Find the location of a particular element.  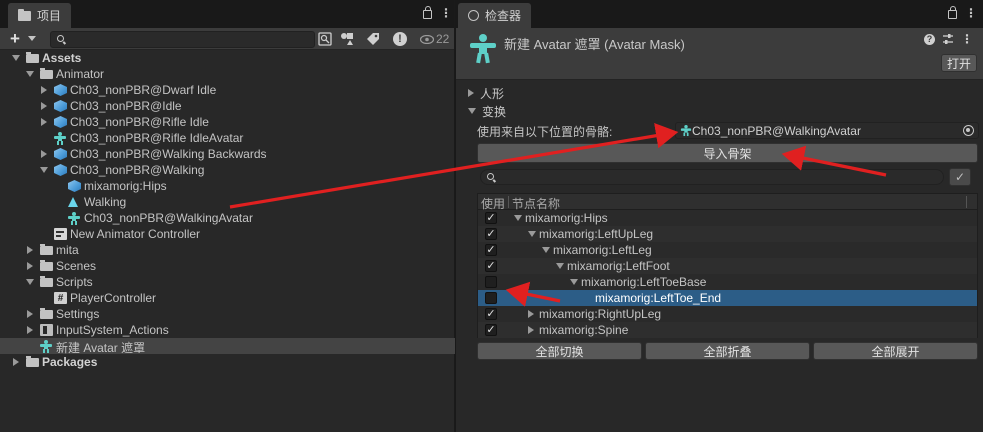

tree-item: Ch03_nonPBR@WalkingAvatar is located at coordinates (227, 218).